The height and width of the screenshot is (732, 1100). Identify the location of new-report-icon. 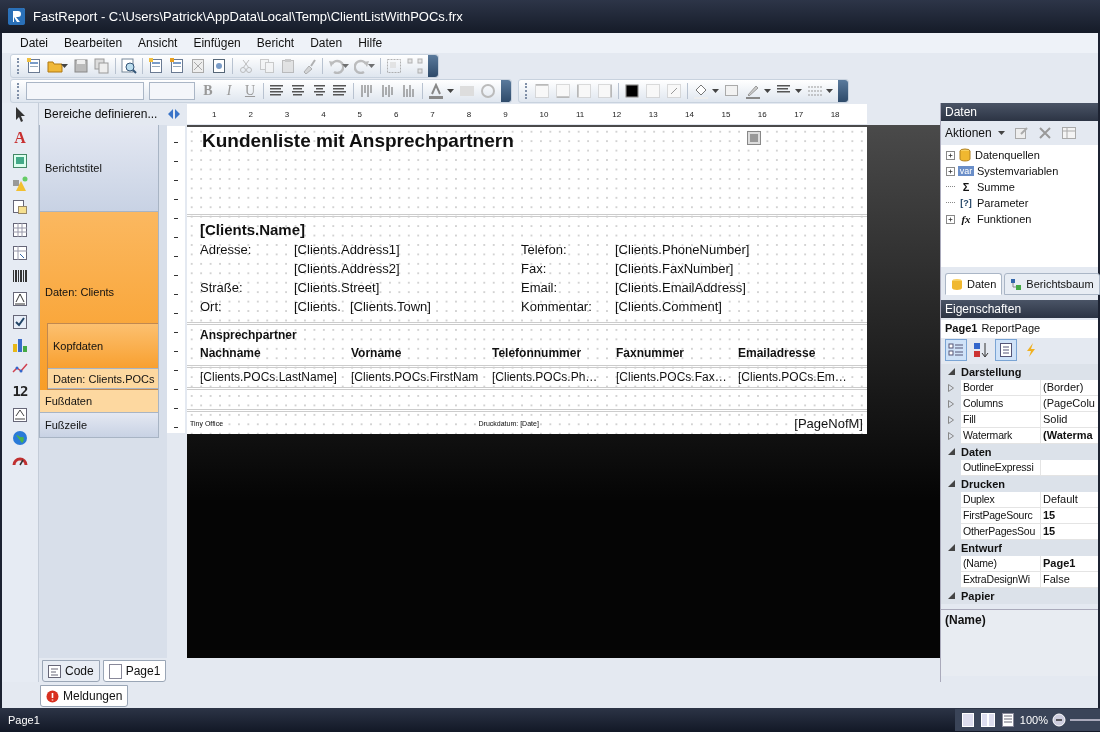
(34, 65).